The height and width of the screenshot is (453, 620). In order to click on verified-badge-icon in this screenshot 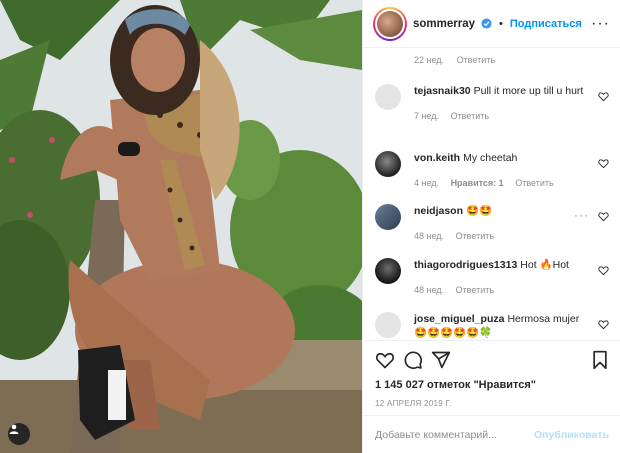, I will do `click(486, 23)`.